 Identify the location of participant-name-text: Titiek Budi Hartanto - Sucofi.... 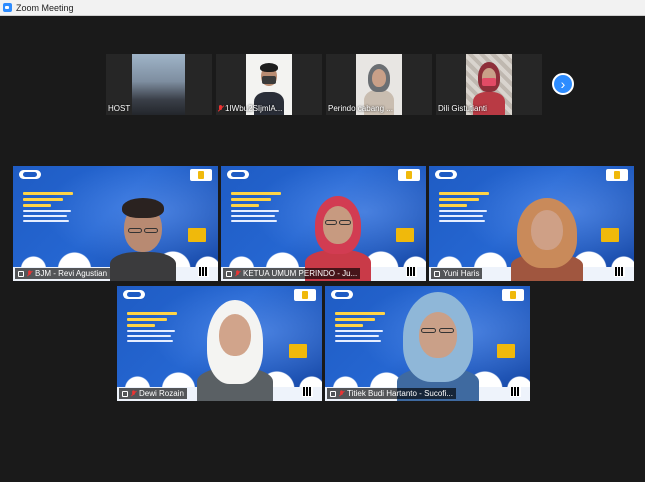
(400, 393).